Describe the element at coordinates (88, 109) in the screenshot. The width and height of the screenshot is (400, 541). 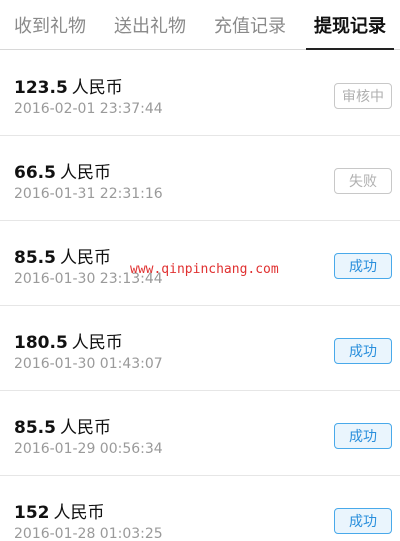
I see `record-time: 2016-02-01 23:37:44` at that location.